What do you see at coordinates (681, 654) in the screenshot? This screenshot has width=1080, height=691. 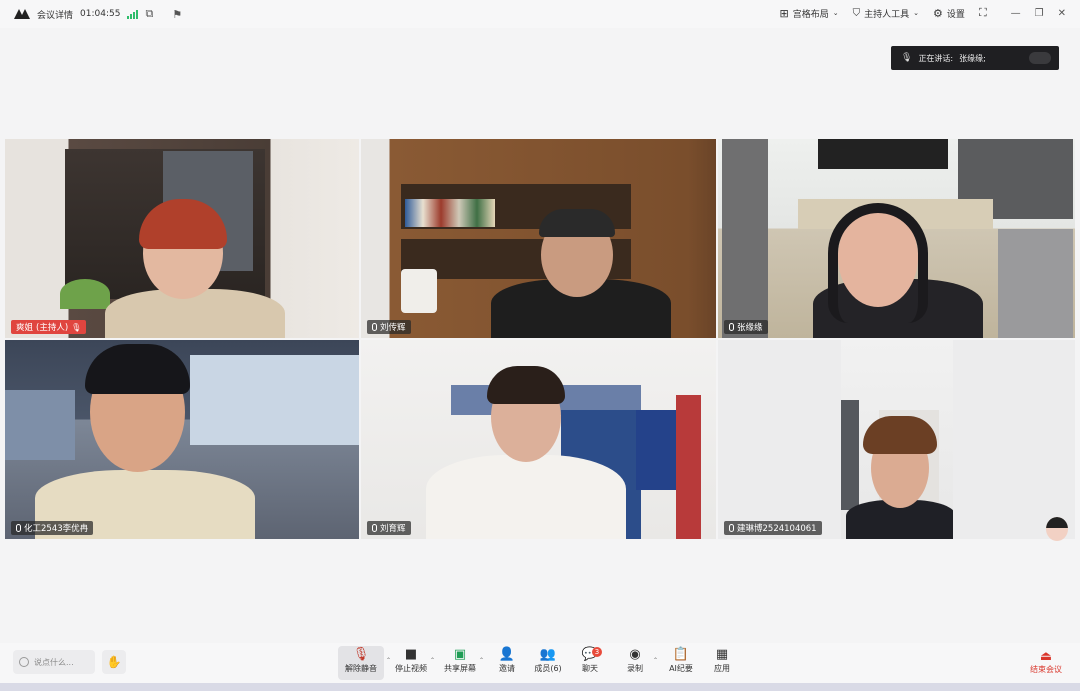 I see `ai-minutes-icon: 📋` at bounding box center [681, 654].